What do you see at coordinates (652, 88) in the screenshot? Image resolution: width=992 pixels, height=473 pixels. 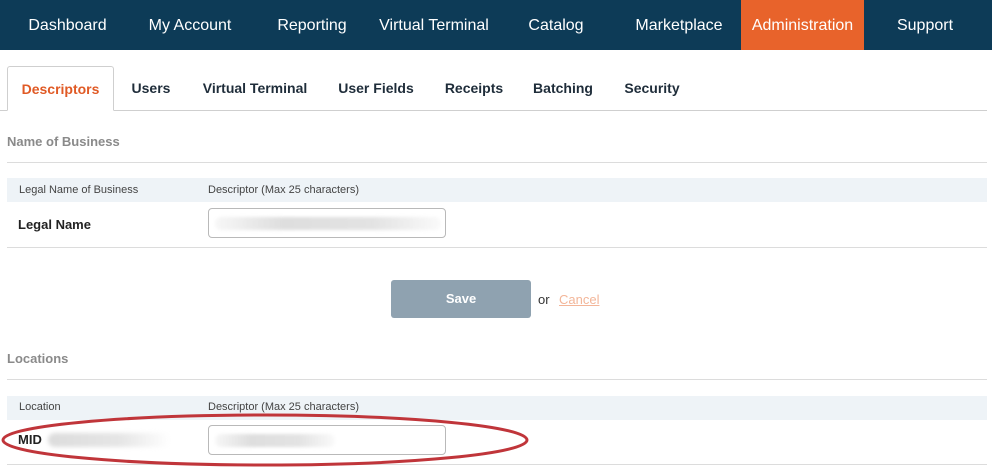 I see `tab-security: Security` at bounding box center [652, 88].